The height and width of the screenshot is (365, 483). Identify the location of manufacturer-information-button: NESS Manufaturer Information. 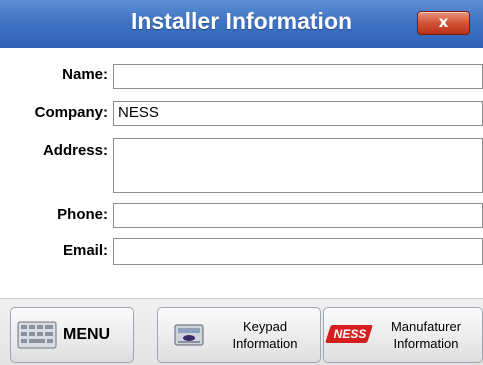
(403, 335).